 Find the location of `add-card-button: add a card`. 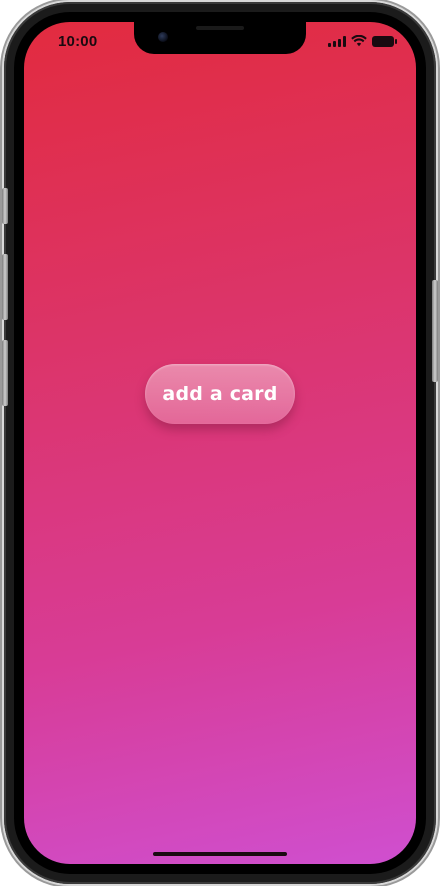

add-card-button: add a card is located at coordinates (220, 394).